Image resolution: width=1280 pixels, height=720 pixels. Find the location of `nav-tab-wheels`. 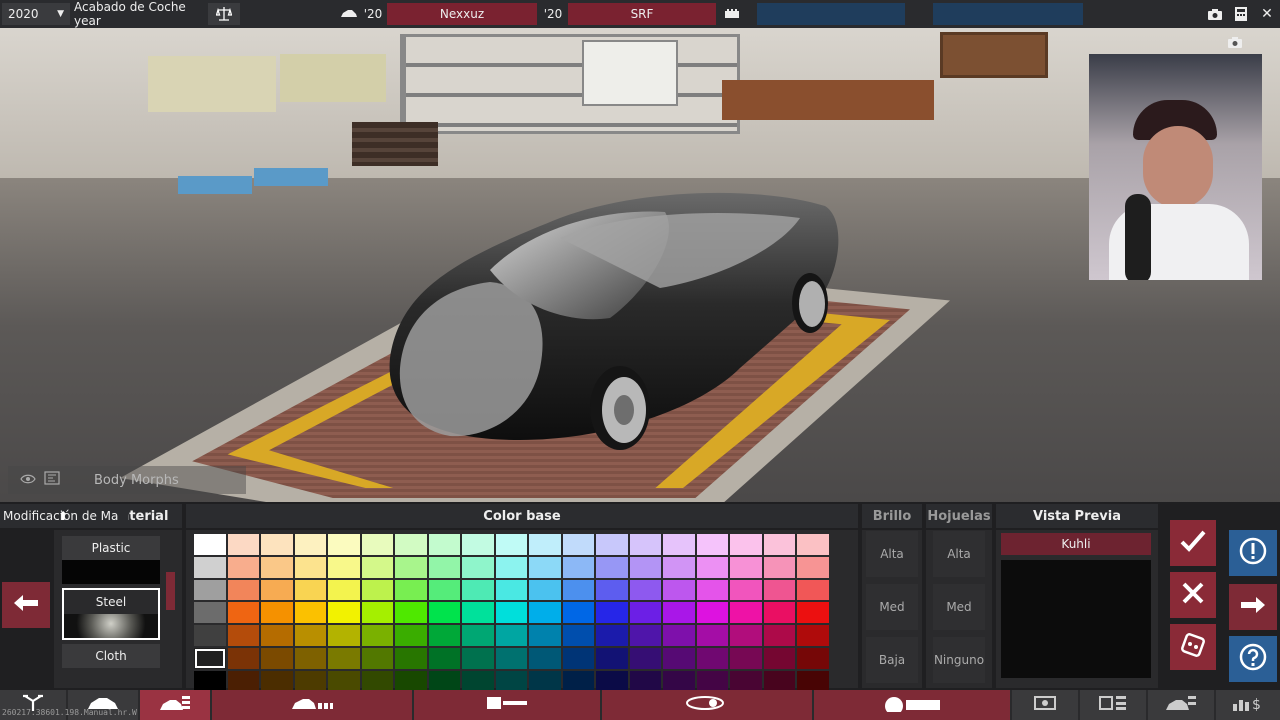

nav-tab-wheels is located at coordinates (912, 705).